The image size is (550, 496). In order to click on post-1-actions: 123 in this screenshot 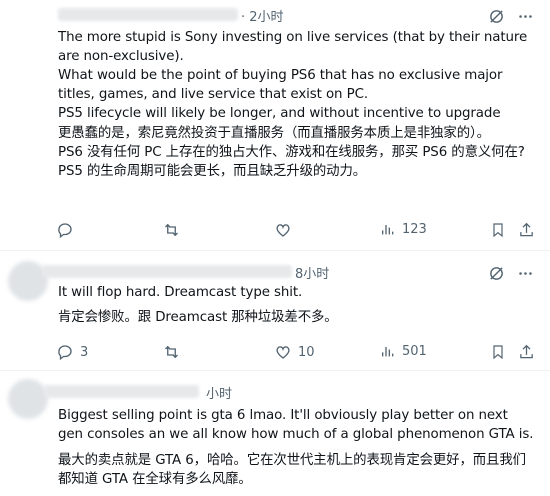, I will do `click(296, 231)`.